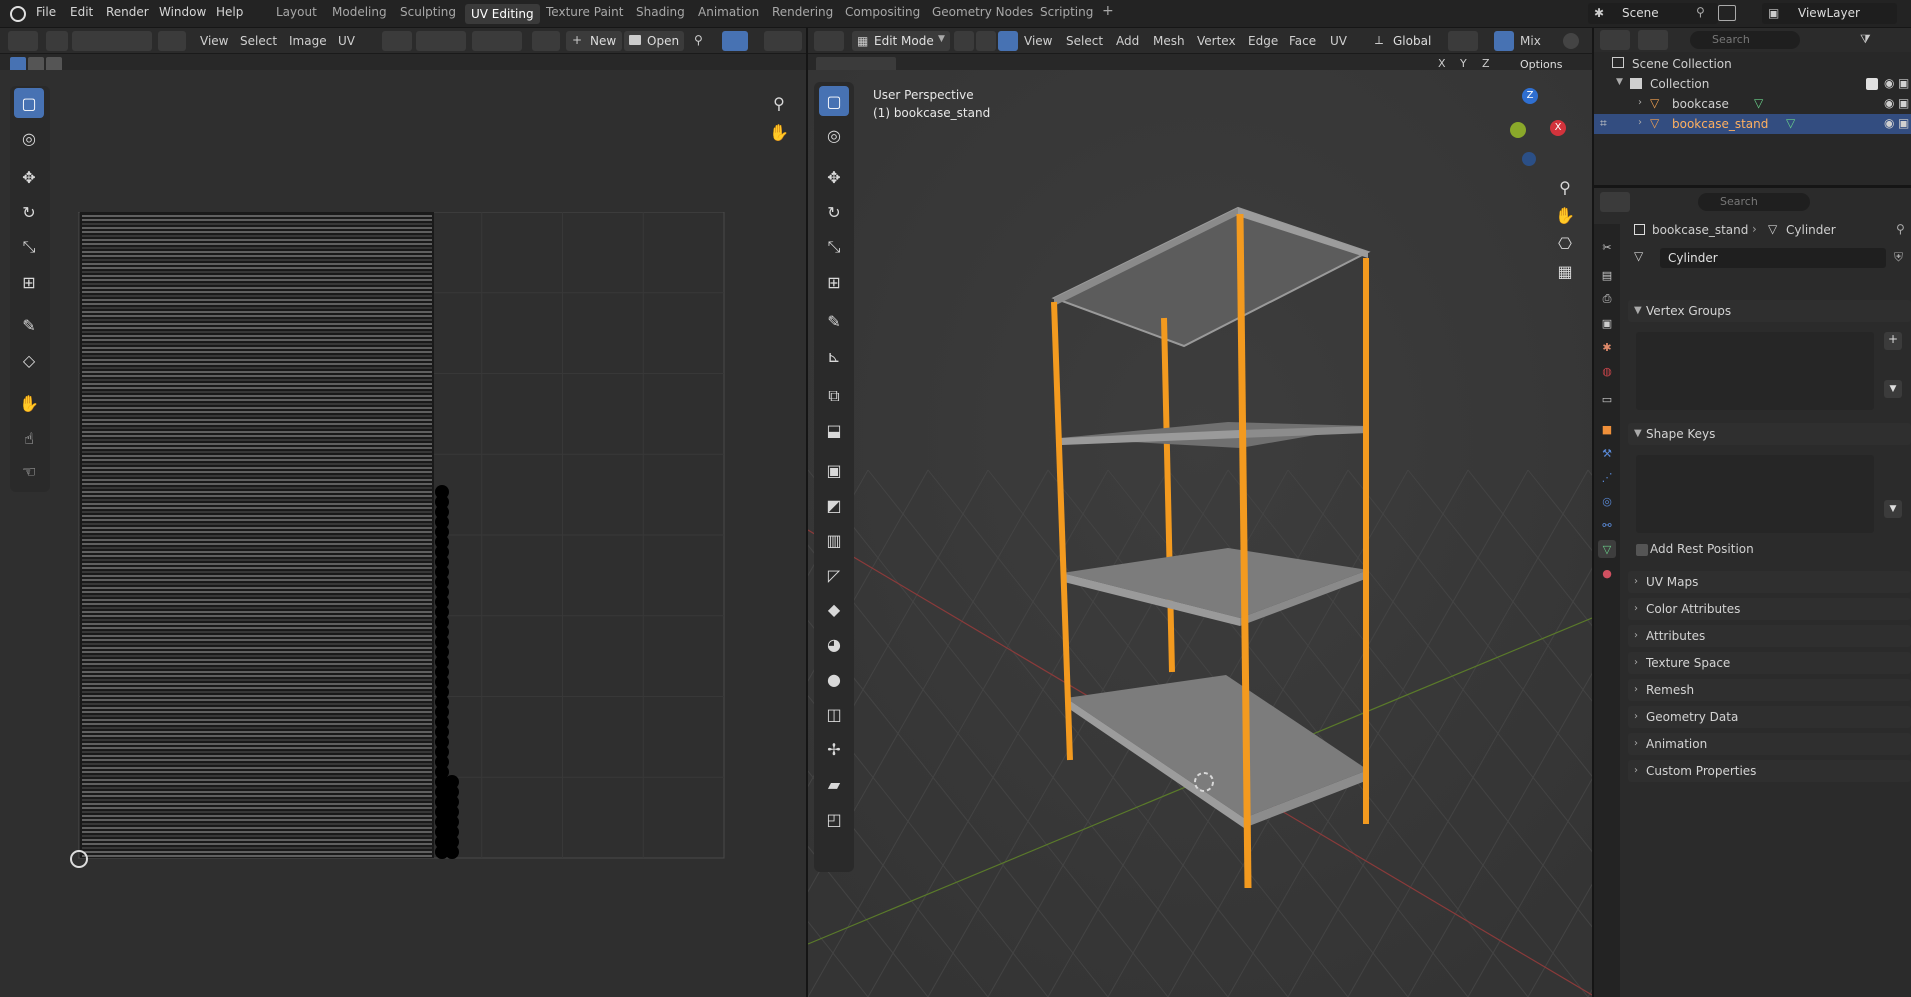 The image size is (1911, 997). I want to click on inset-faces-tool-icon: ▣, so click(834, 470).